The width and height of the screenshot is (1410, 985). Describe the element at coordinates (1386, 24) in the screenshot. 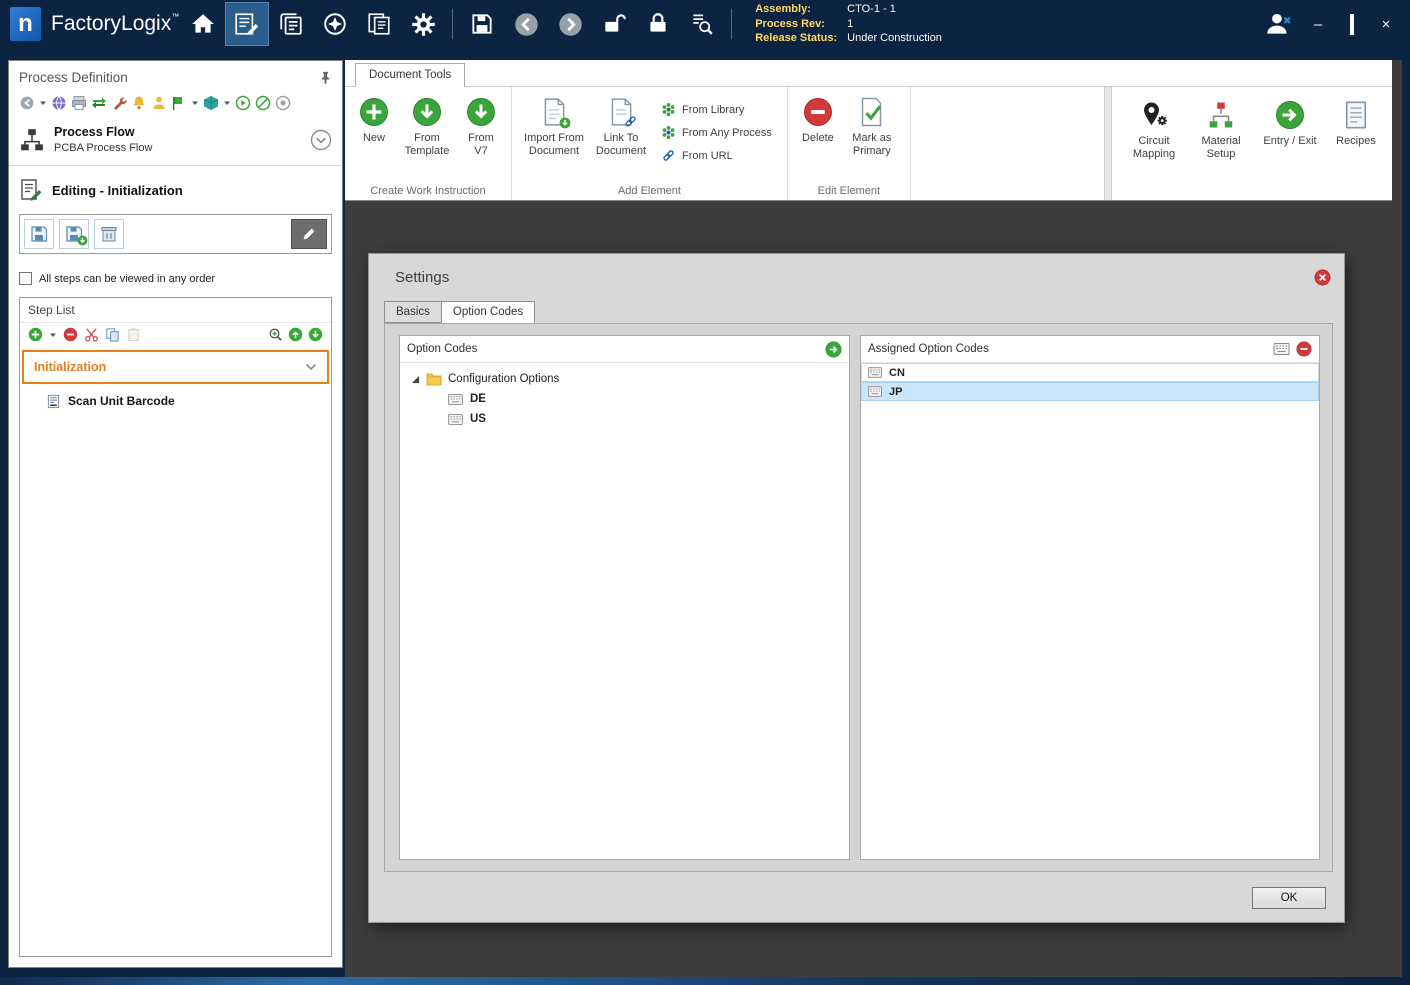

I see `close-button: ×` at that location.